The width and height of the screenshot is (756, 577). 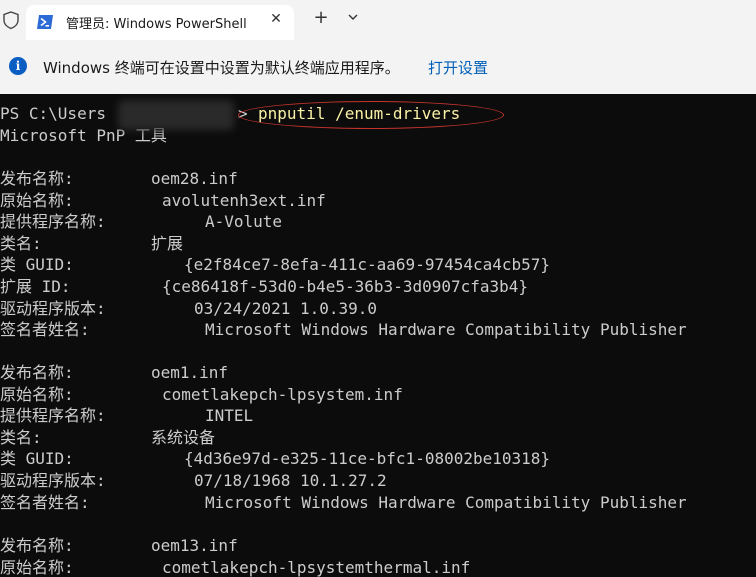 What do you see at coordinates (367, 265) in the screenshot?
I see `entry-value: {e2f84ce7-8efa-411c-aa69-97454ca4cb57}` at bounding box center [367, 265].